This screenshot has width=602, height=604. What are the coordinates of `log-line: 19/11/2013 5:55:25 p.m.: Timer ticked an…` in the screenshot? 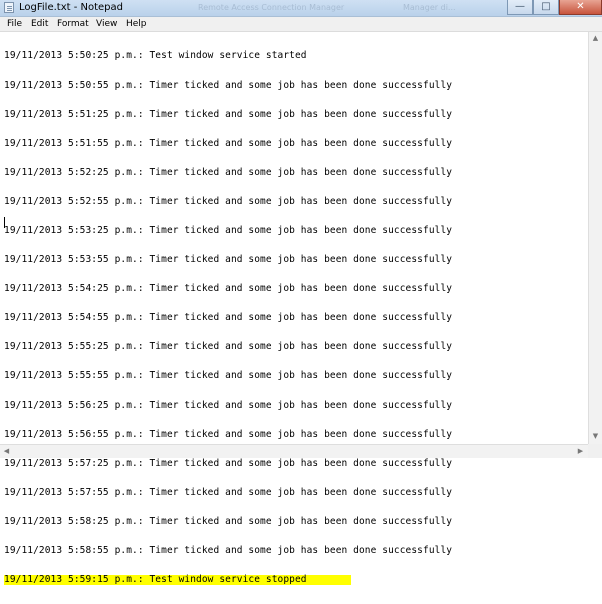 It's located at (228, 347).